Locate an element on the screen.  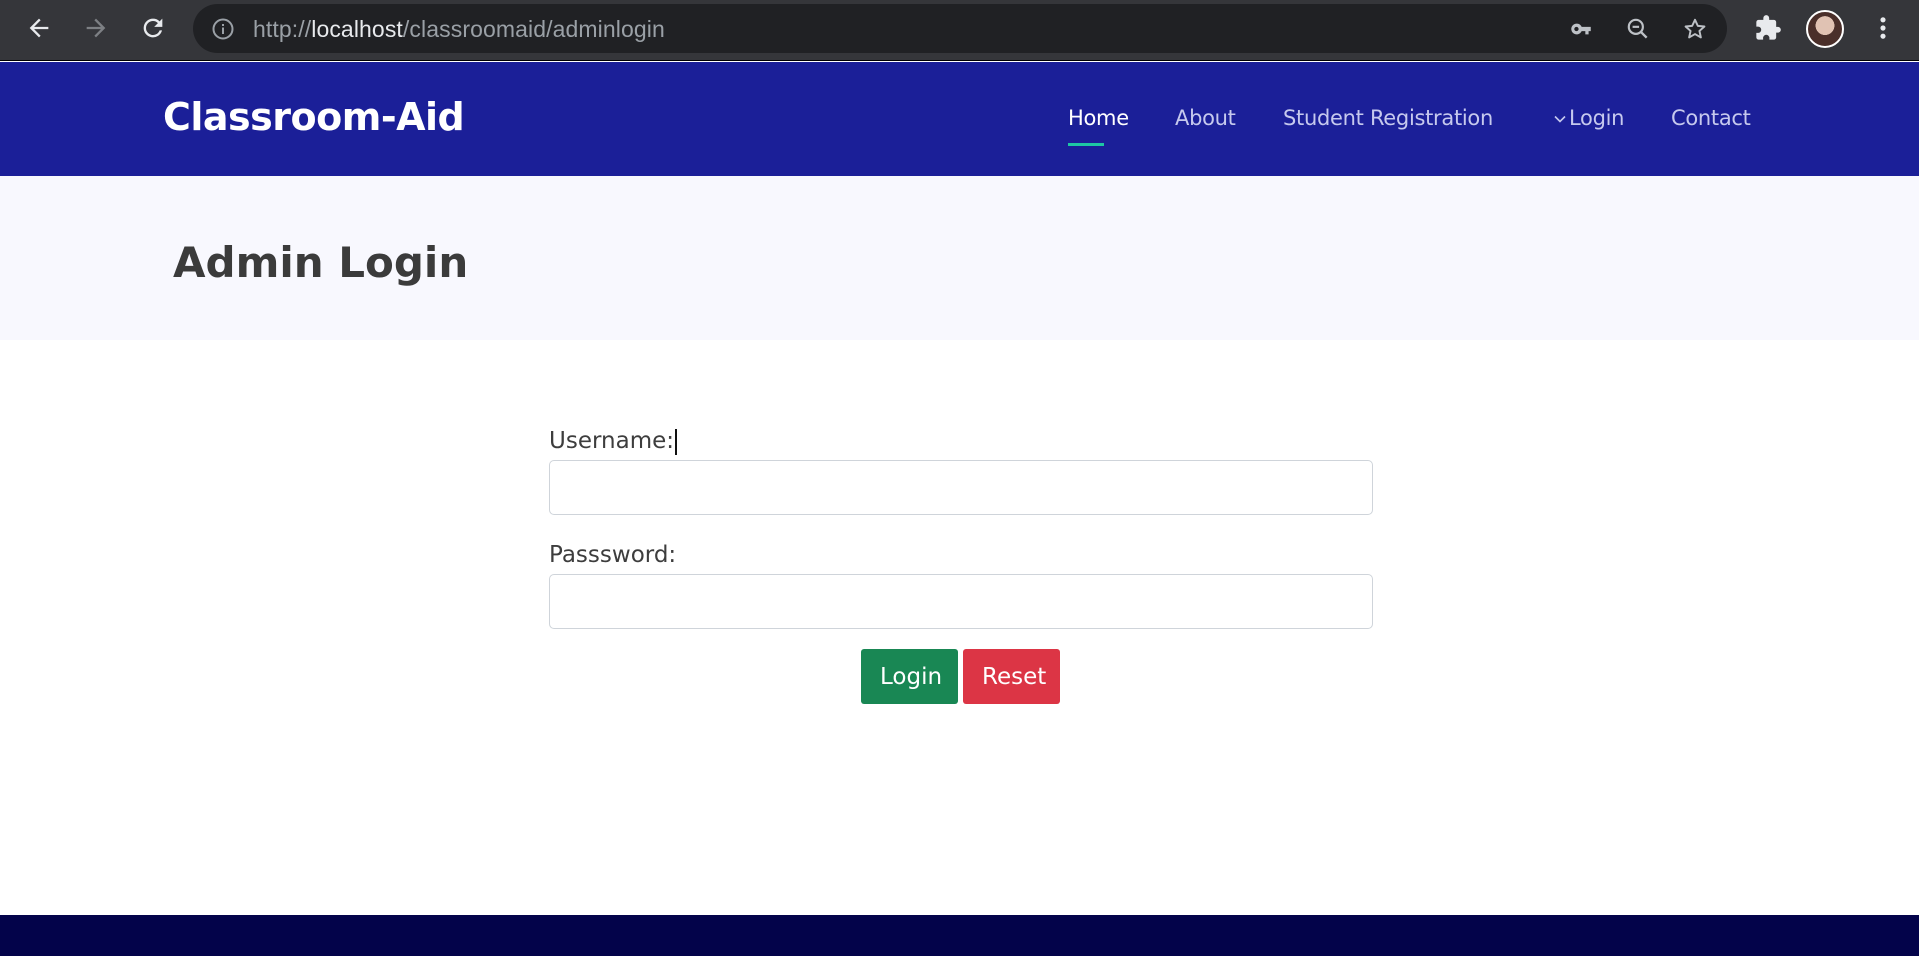
kebab-menu-icon is located at coordinates (1883, 28).